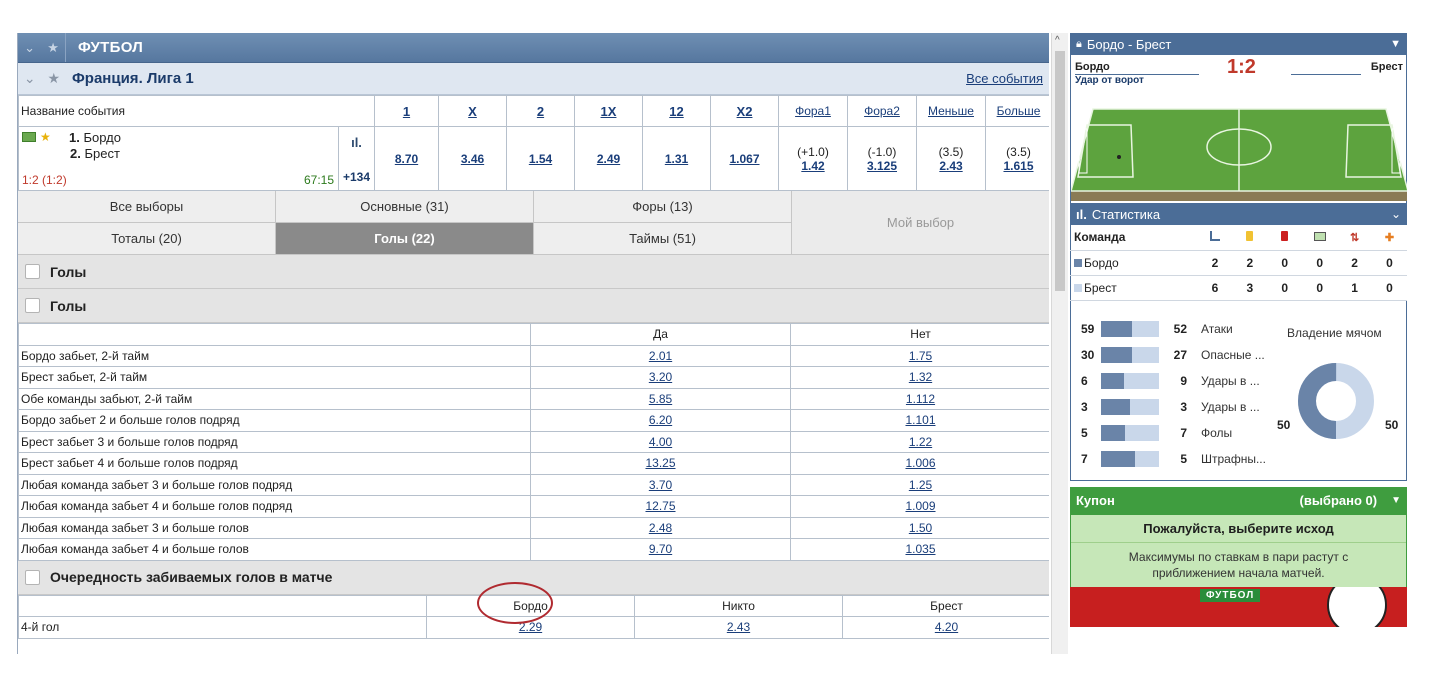  What do you see at coordinates (540, 158) in the screenshot?
I see `odd-2: 1.54` at bounding box center [540, 158].